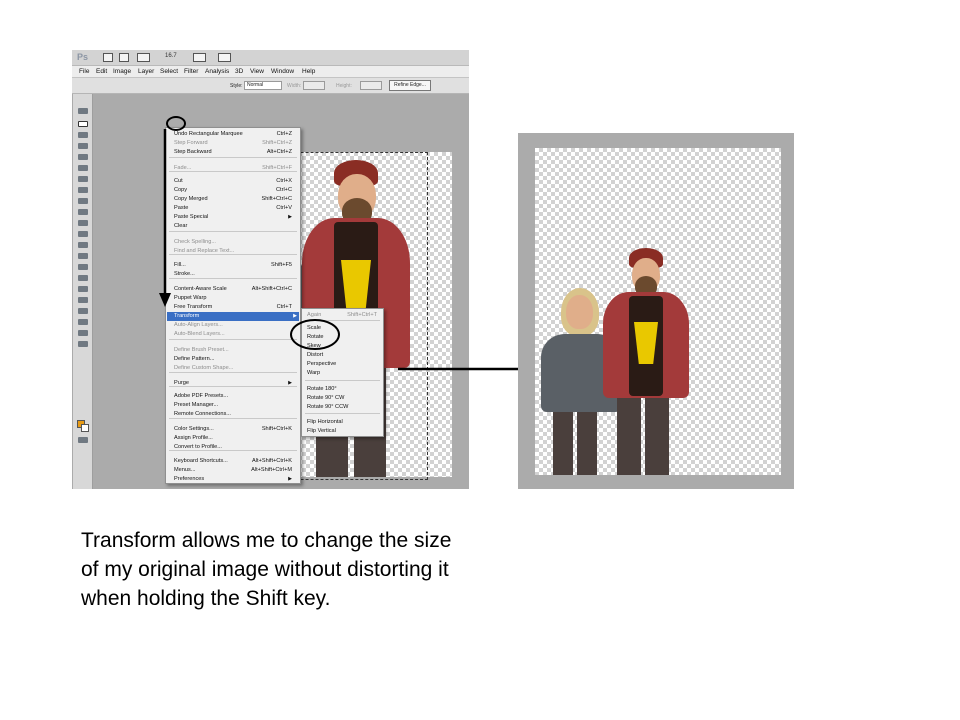  What do you see at coordinates (343, 373) in the screenshot?
I see `transform-item-warp: Warp` at bounding box center [343, 373].